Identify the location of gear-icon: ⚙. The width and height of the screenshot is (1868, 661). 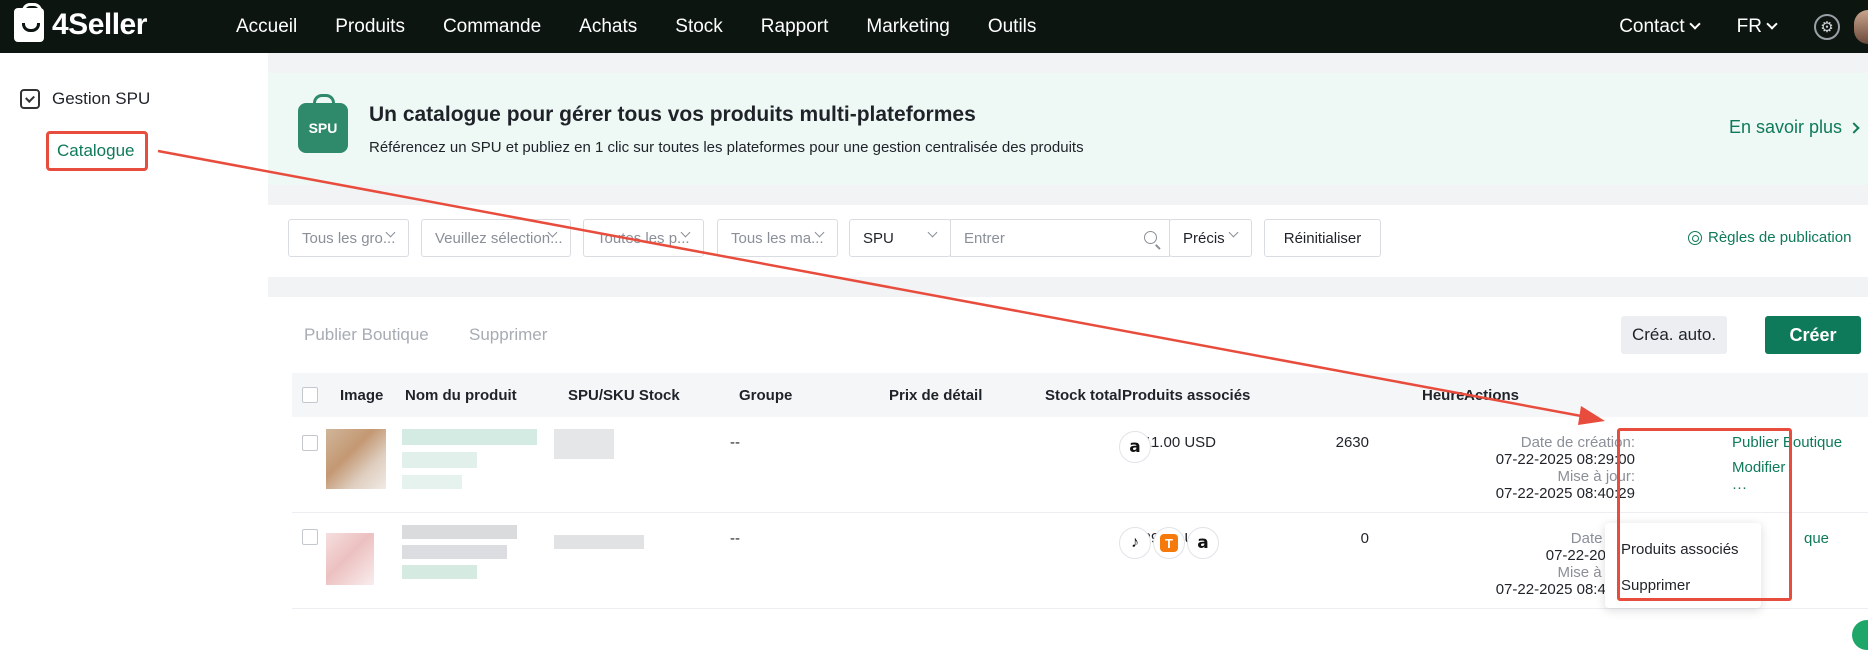
(1827, 26).